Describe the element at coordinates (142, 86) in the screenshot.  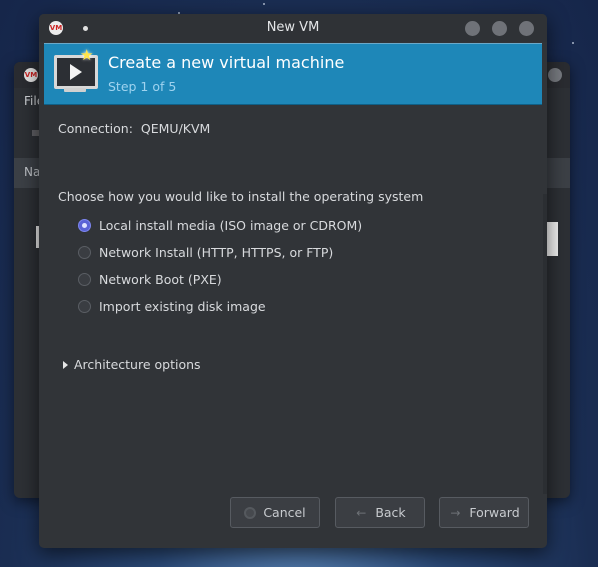
I see `wizard-step: Step 1 of 5` at that location.